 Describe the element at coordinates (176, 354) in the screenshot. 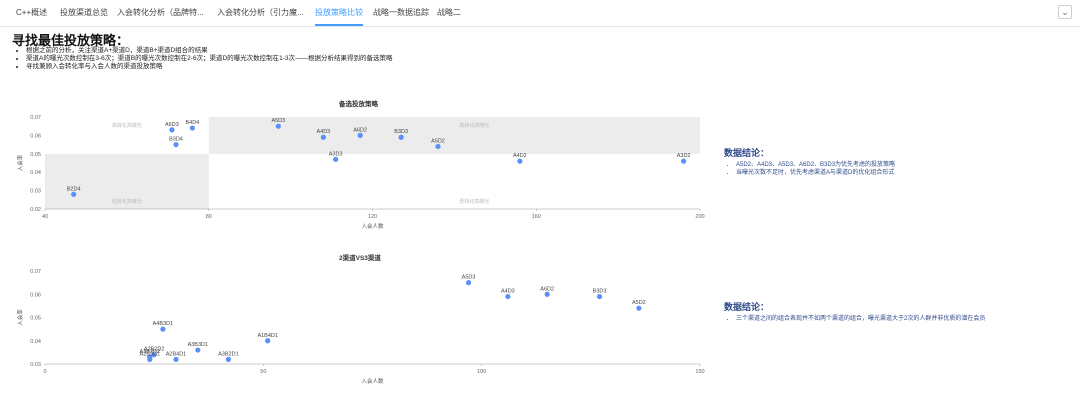

I see `data-label: A2B4D1` at that location.